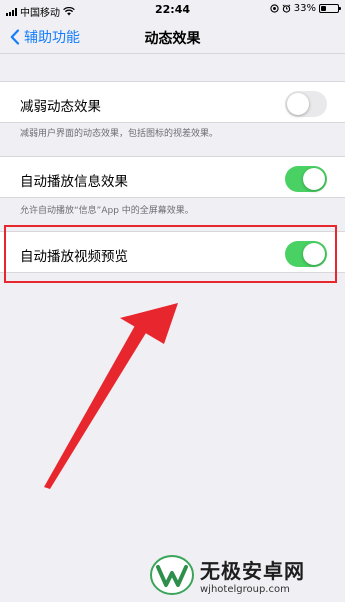 The width and height of the screenshot is (345, 602). I want to click on watermark: 无极安卓网 wjhotelgroup.com, so click(227, 575).